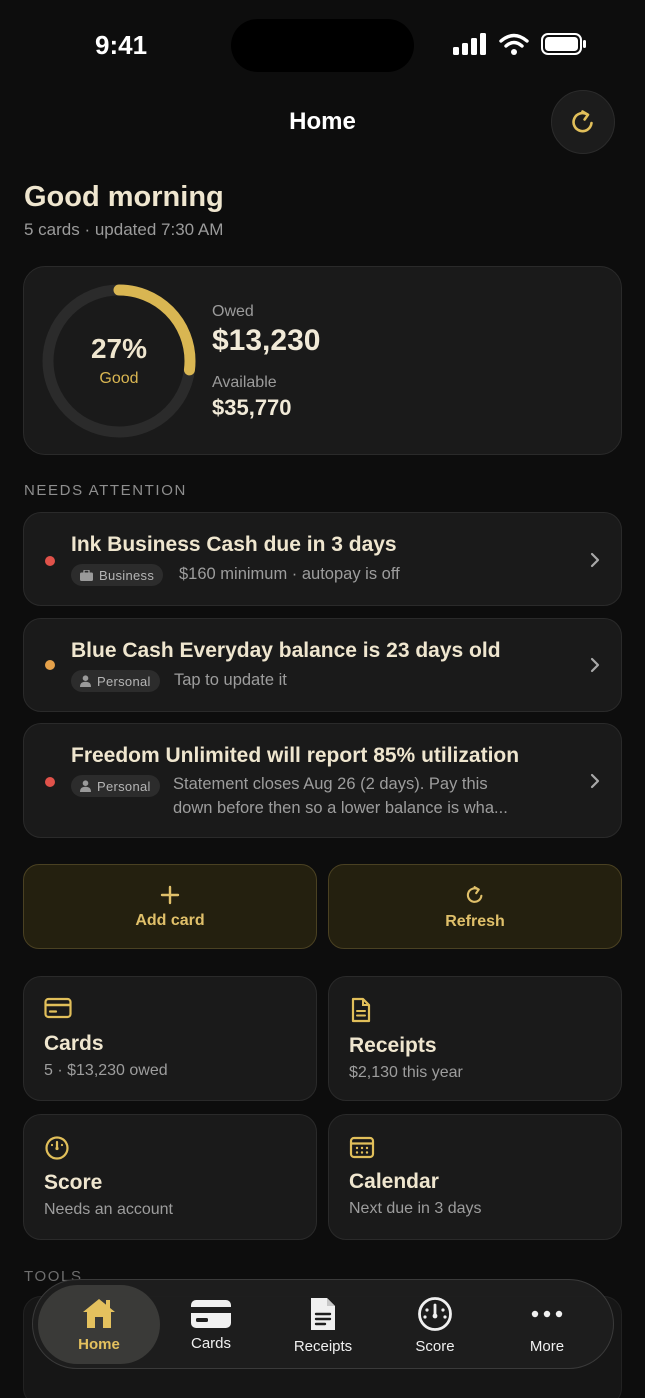  I want to click on tab-home-label: Home, so click(99, 1344).